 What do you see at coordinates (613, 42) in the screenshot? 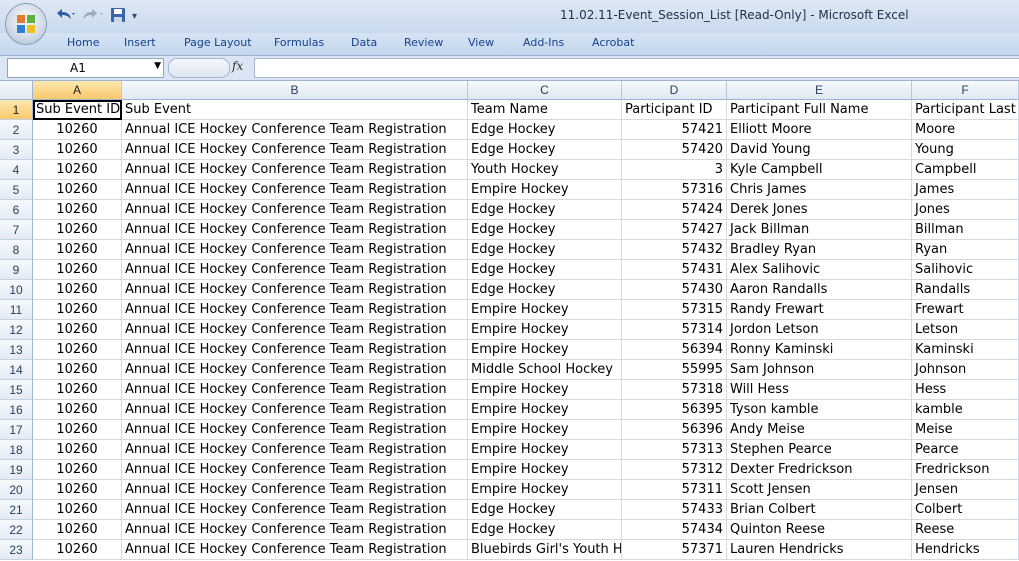
I see `tab-acrobat: Acrobat` at bounding box center [613, 42].